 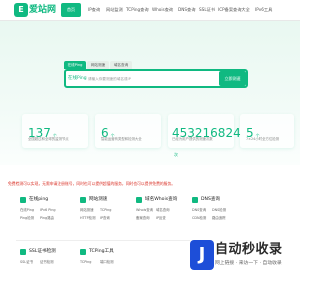 I want to click on tool-link: 路由追踪, so click(x=219, y=218).